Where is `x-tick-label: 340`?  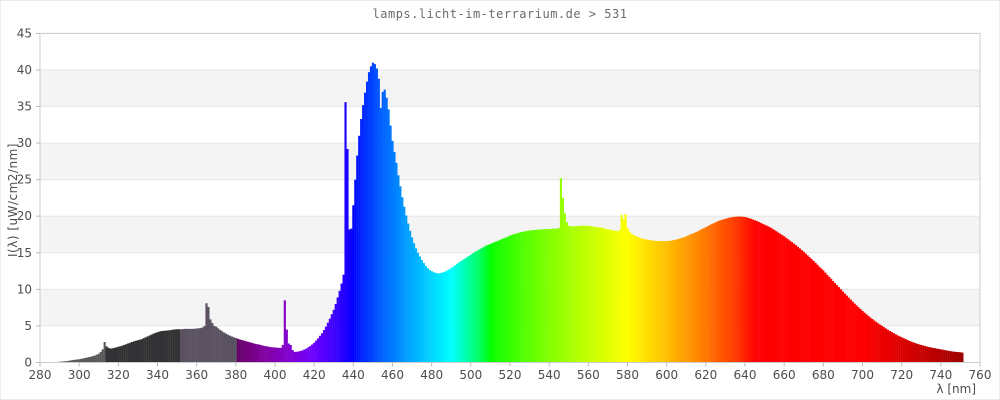
x-tick-label: 340 is located at coordinates (157, 375).